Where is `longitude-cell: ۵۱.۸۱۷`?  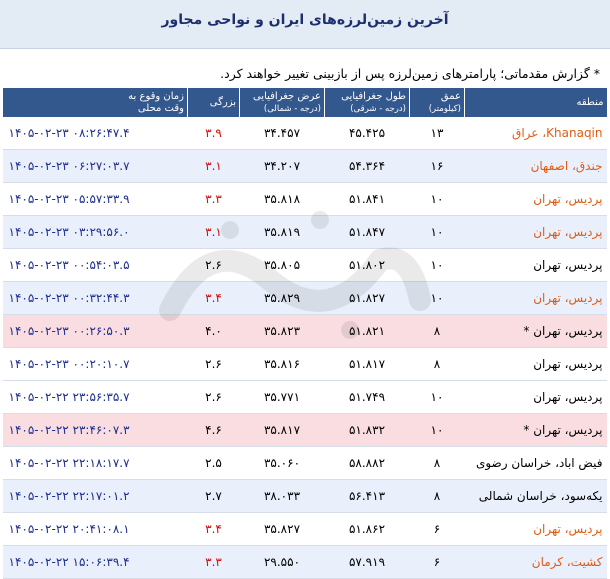
longitude-cell: ۵۱.۸۱۷ is located at coordinates (367, 364).